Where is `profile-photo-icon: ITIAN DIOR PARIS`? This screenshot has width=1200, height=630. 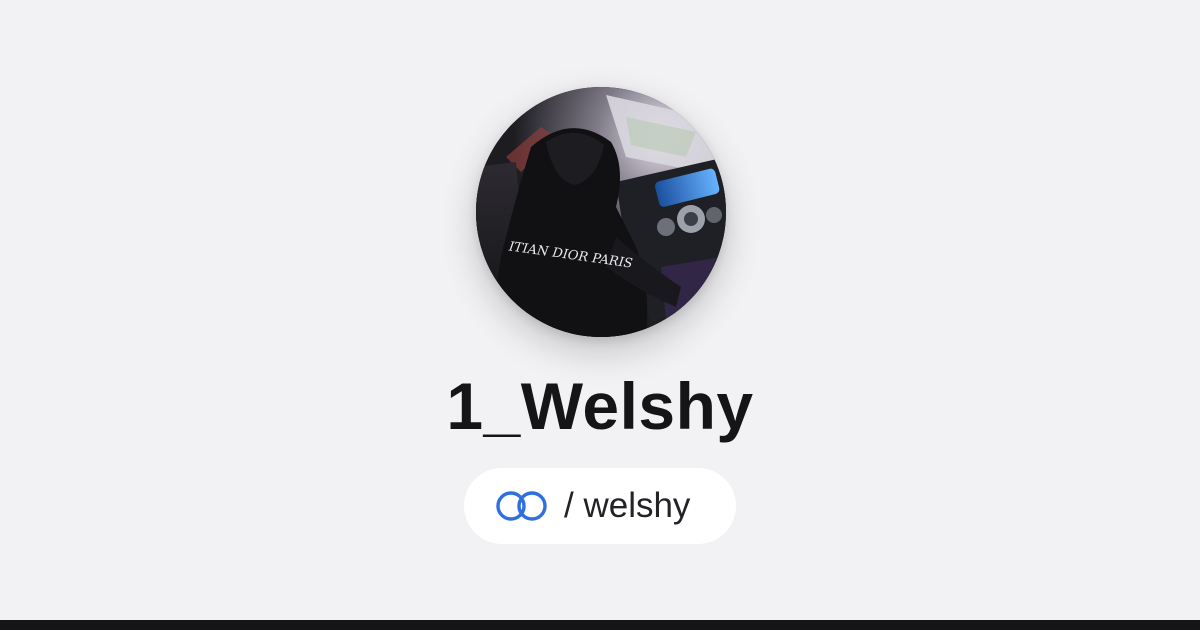 profile-photo-icon: ITIAN DIOR PARIS is located at coordinates (601, 212).